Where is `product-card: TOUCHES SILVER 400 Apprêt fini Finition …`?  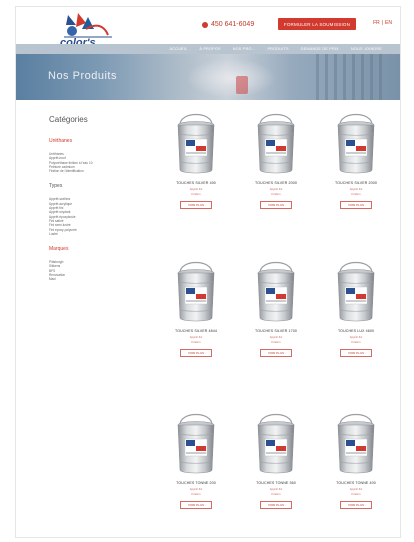
product-card: TOUCHES SILVER 400 Apprêt fini Finition … is located at coordinates (196, 161).